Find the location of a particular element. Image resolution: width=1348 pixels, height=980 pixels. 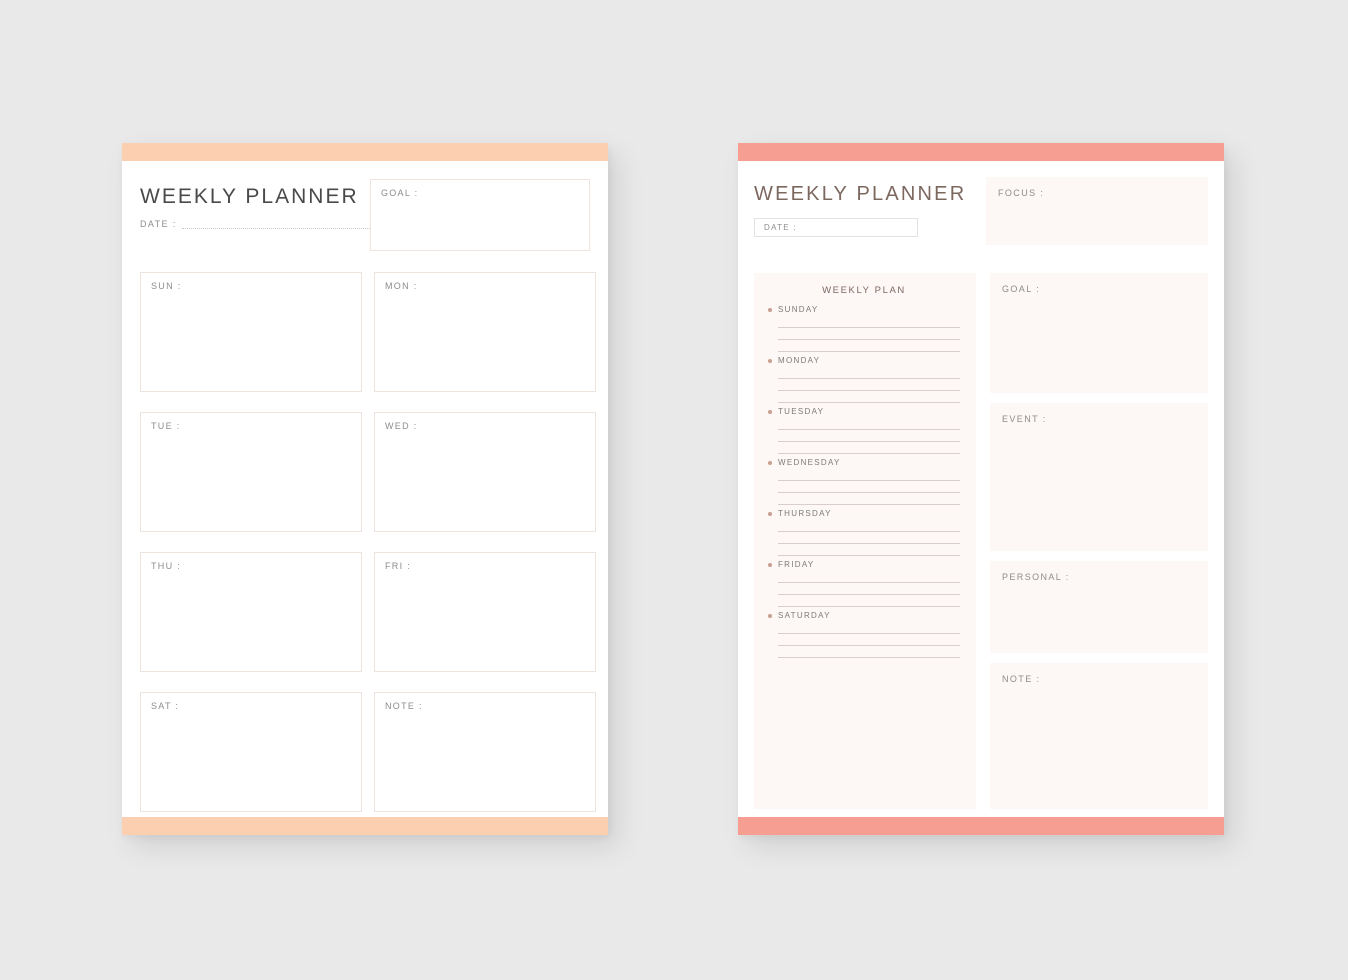

weekly-plan-day-friday: FRIDAY is located at coordinates (864, 583).